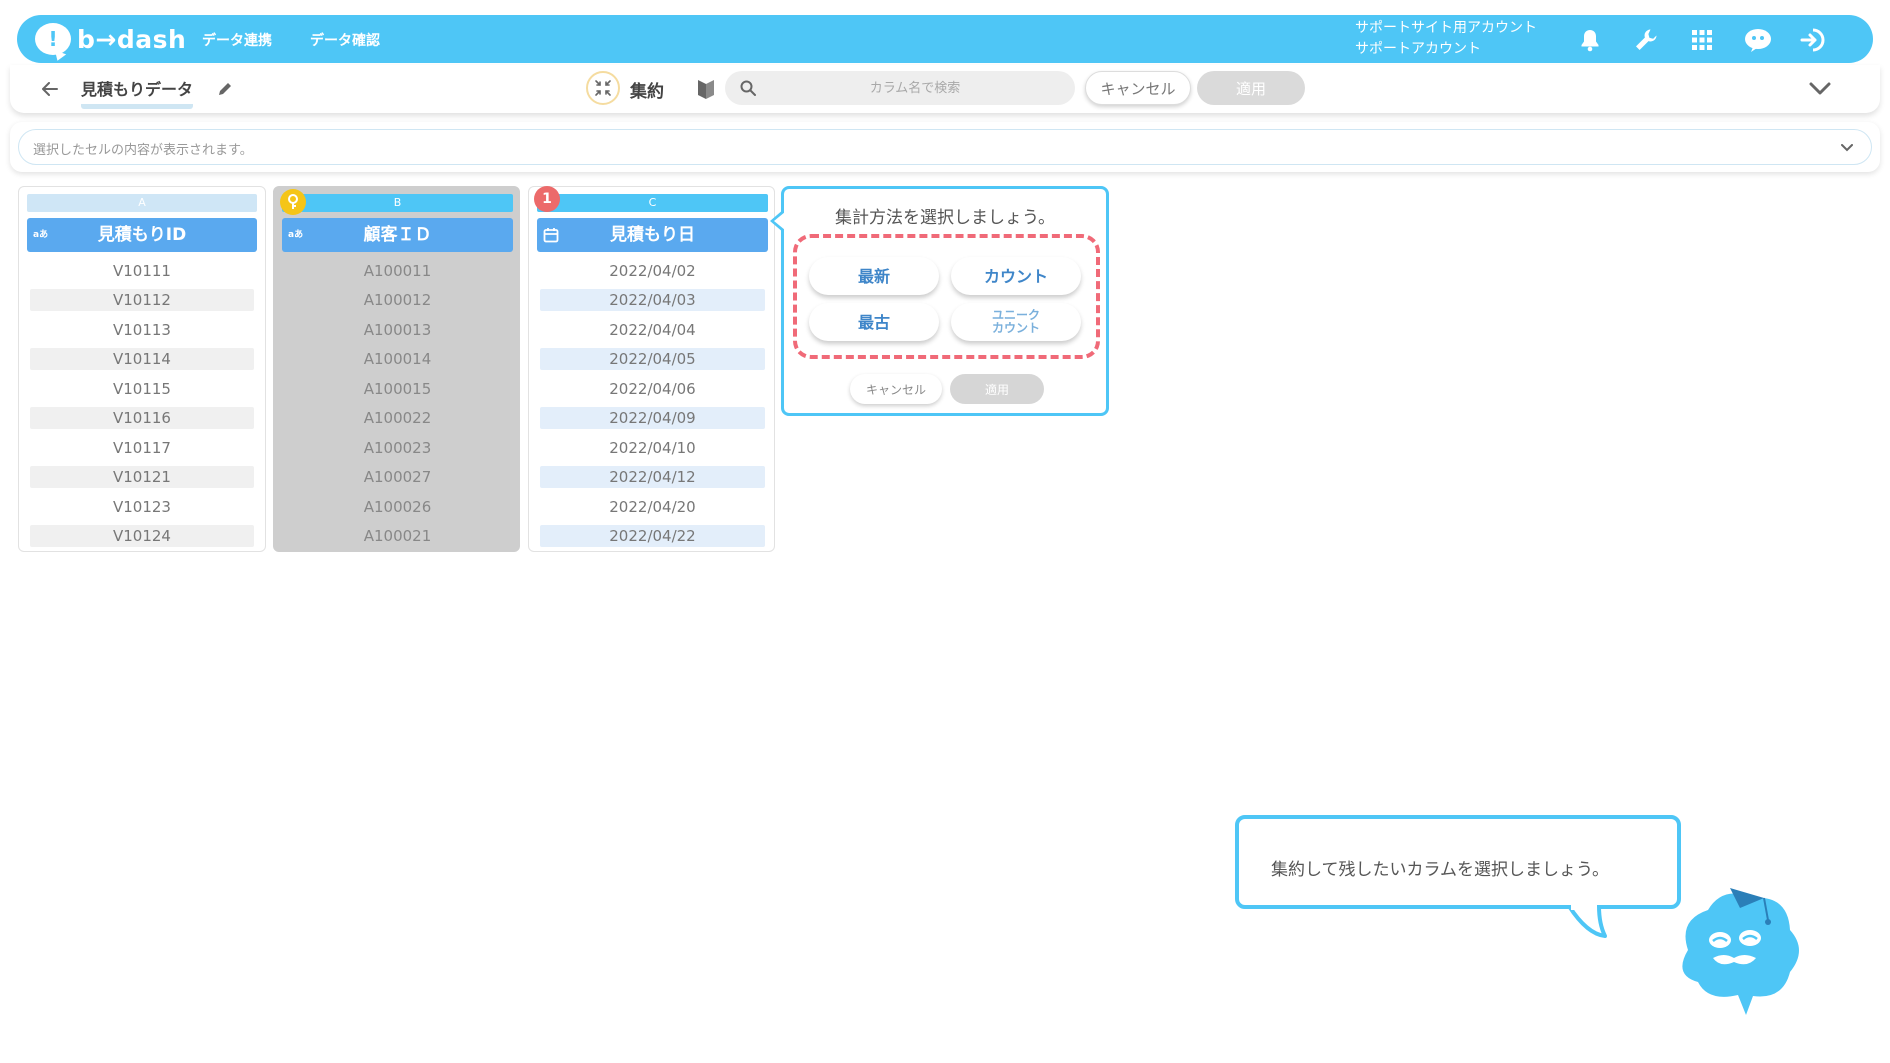 This screenshot has width=1890, height=1063. Describe the element at coordinates (997, 389) in the screenshot. I see `popup-apply-button: 適用` at that location.